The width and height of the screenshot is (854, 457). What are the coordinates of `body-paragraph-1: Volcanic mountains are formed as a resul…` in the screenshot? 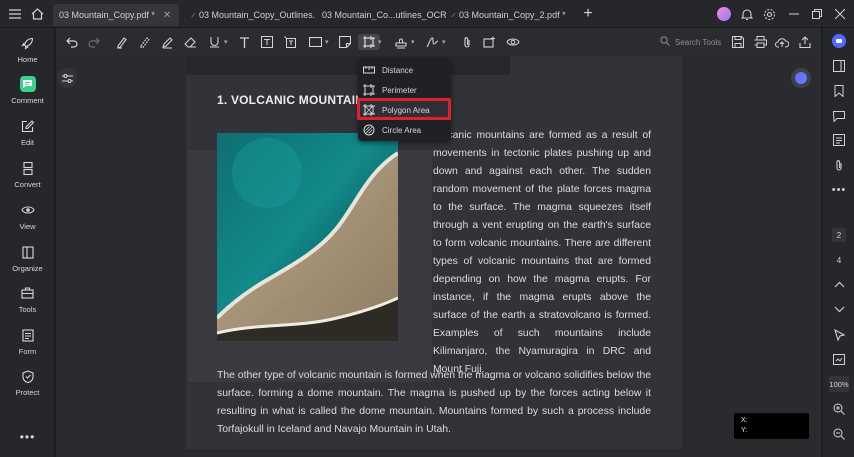 It's located at (542, 252).